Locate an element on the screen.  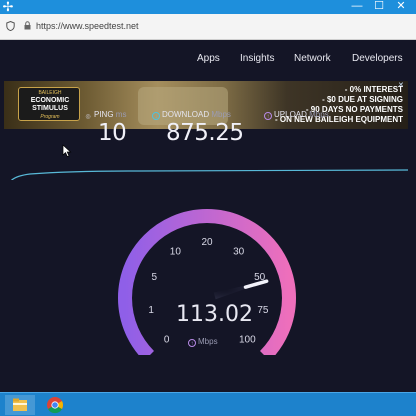
nav-apps: Apps is located at coordinates (208, 60).